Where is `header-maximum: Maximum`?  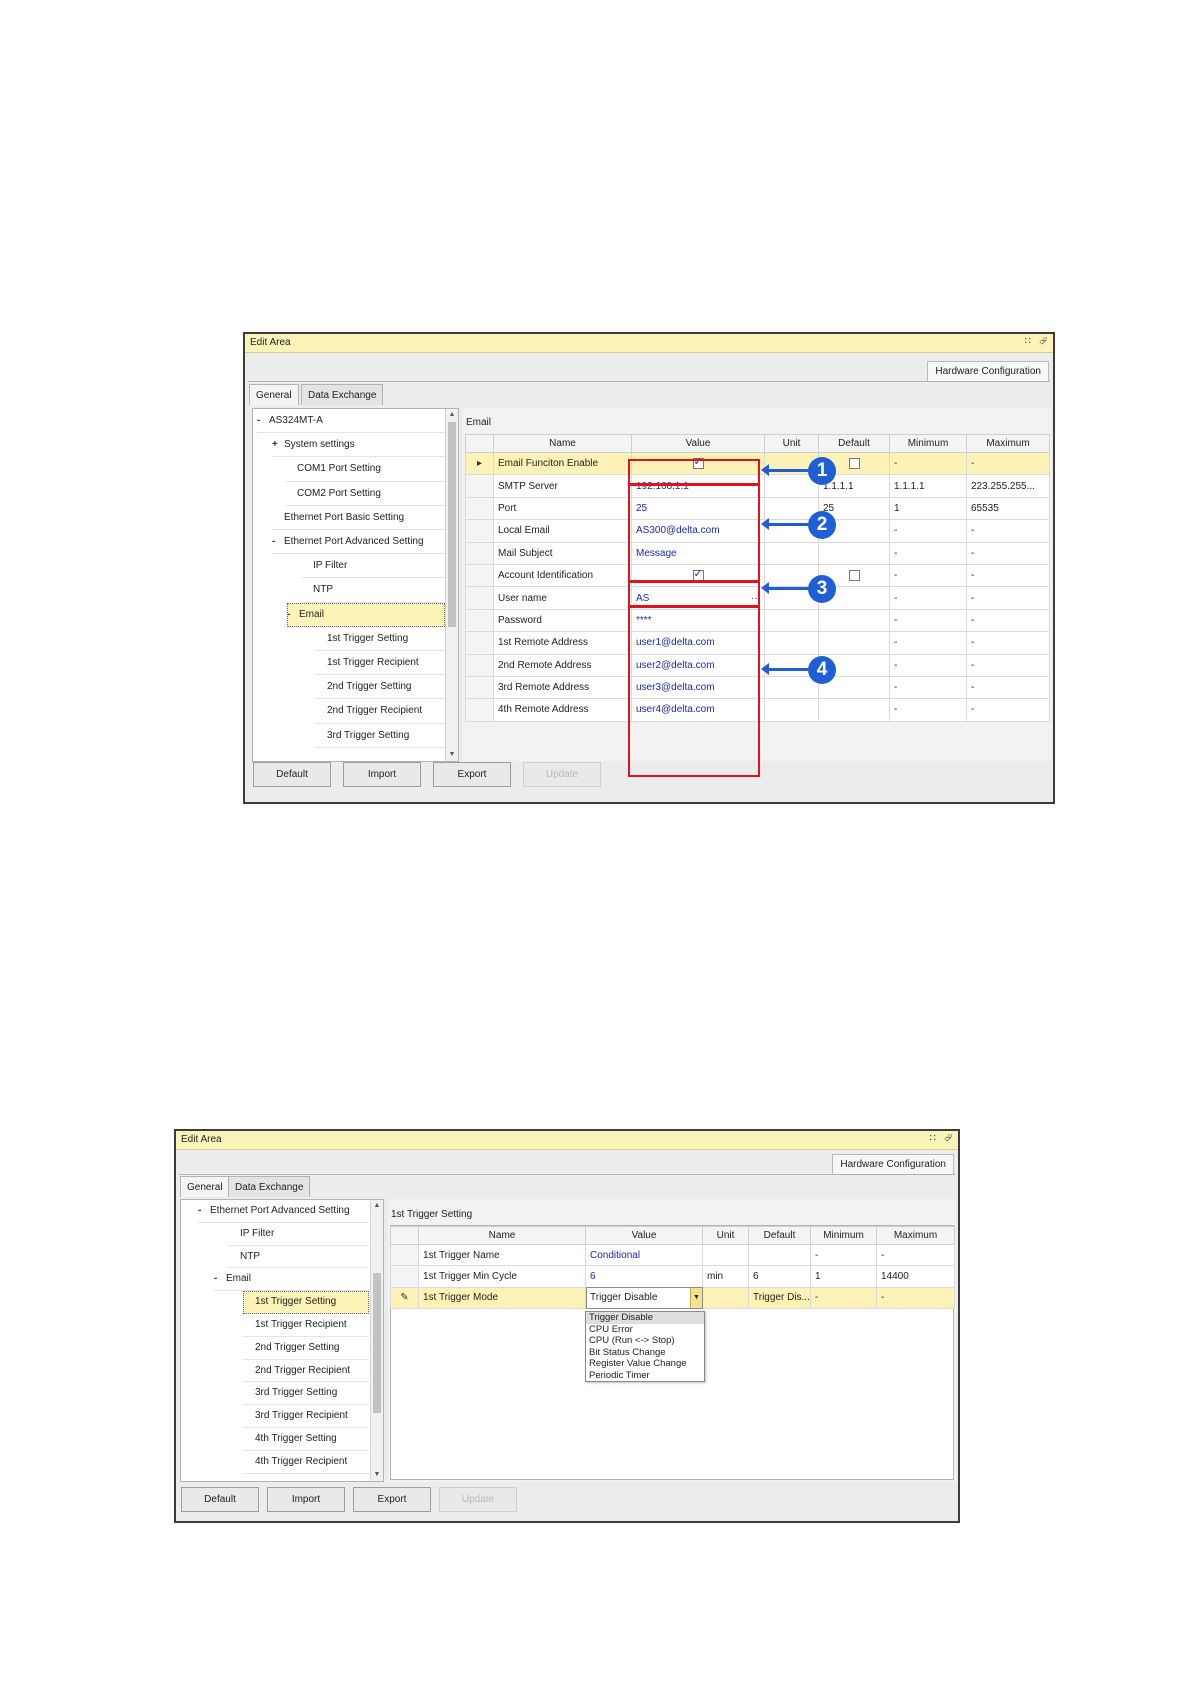
header-maximum: Maximum is located at coordinates (915, 1235).